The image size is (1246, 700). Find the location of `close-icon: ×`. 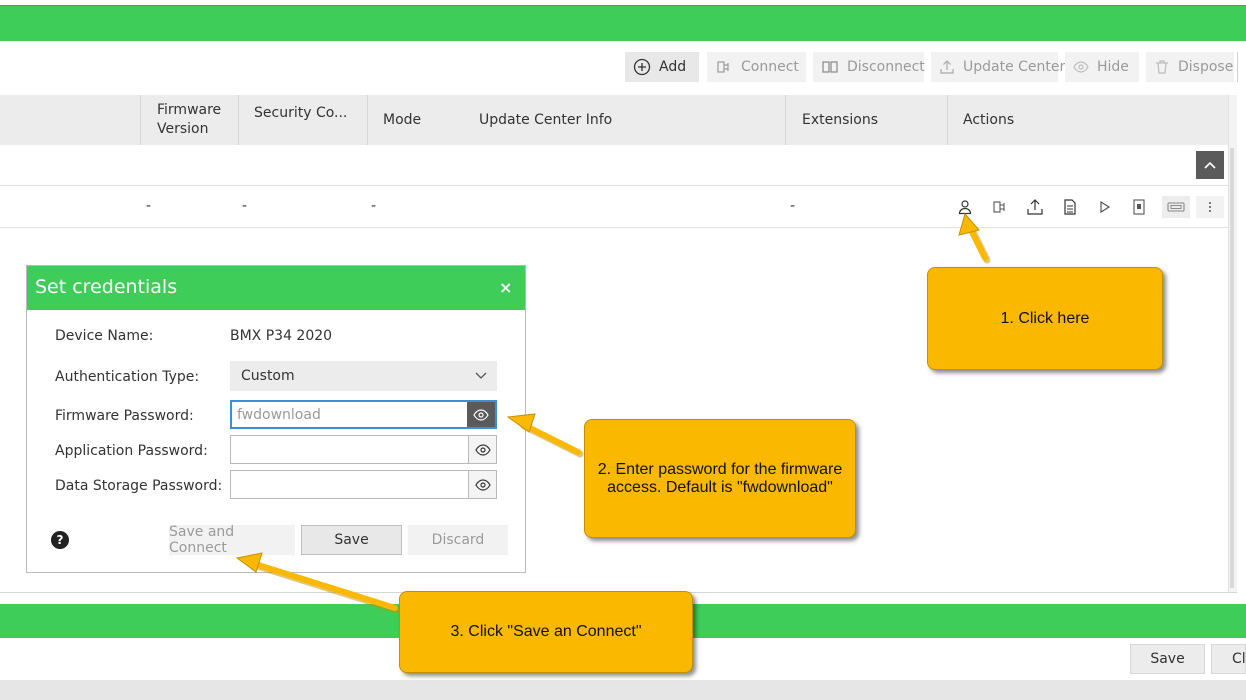

close-icon: × is located at coordinates (505, 287).